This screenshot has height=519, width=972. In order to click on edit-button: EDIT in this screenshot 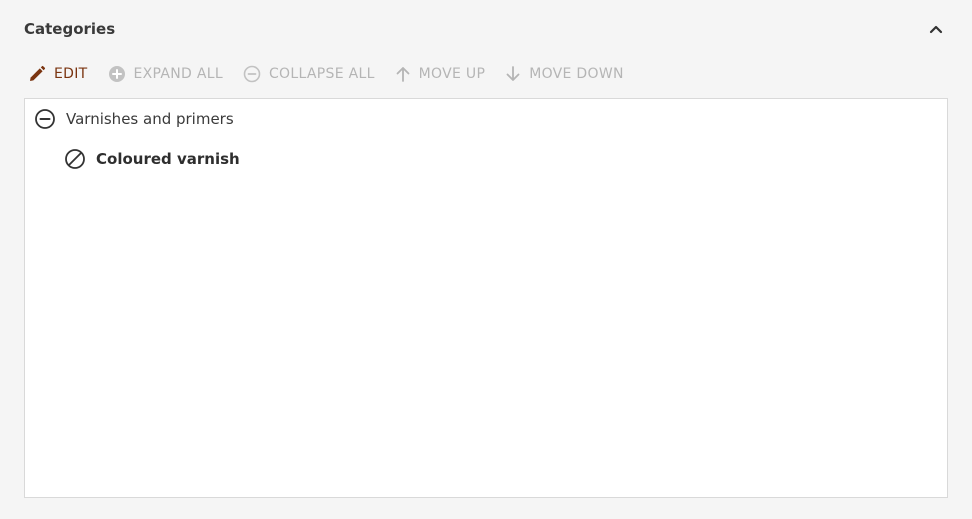, I will do `click(58, 74)`.